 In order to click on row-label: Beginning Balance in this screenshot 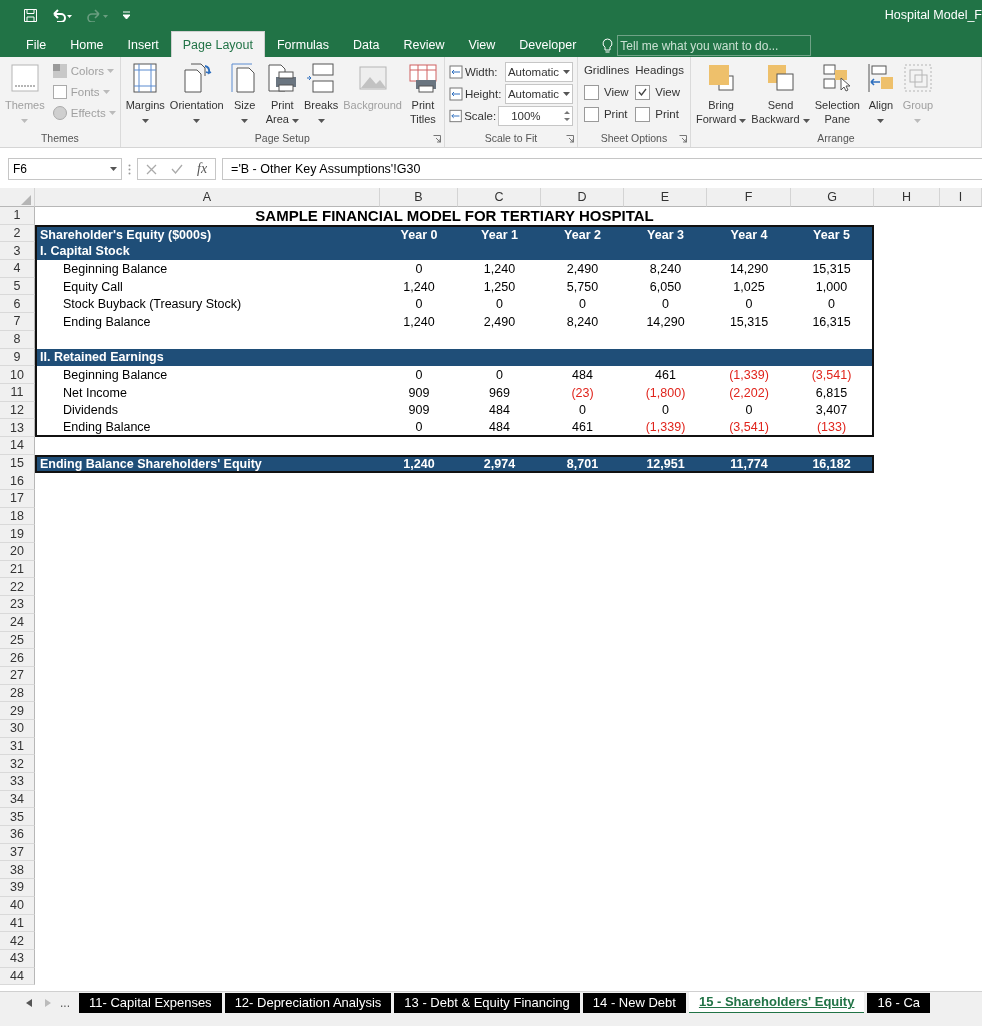, I will do `click(207, 375)`.